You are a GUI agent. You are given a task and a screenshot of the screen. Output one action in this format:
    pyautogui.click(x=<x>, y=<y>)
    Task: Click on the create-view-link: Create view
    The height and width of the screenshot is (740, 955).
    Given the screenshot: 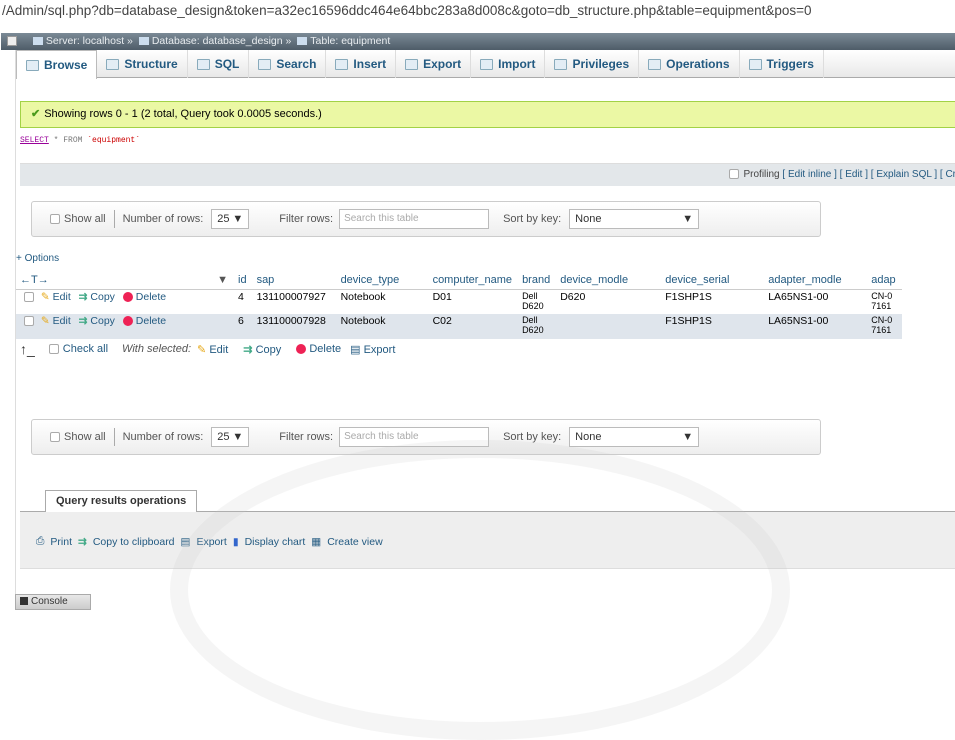 What is the action you would take?
    pyautogui.click(x=354, y=542)
    